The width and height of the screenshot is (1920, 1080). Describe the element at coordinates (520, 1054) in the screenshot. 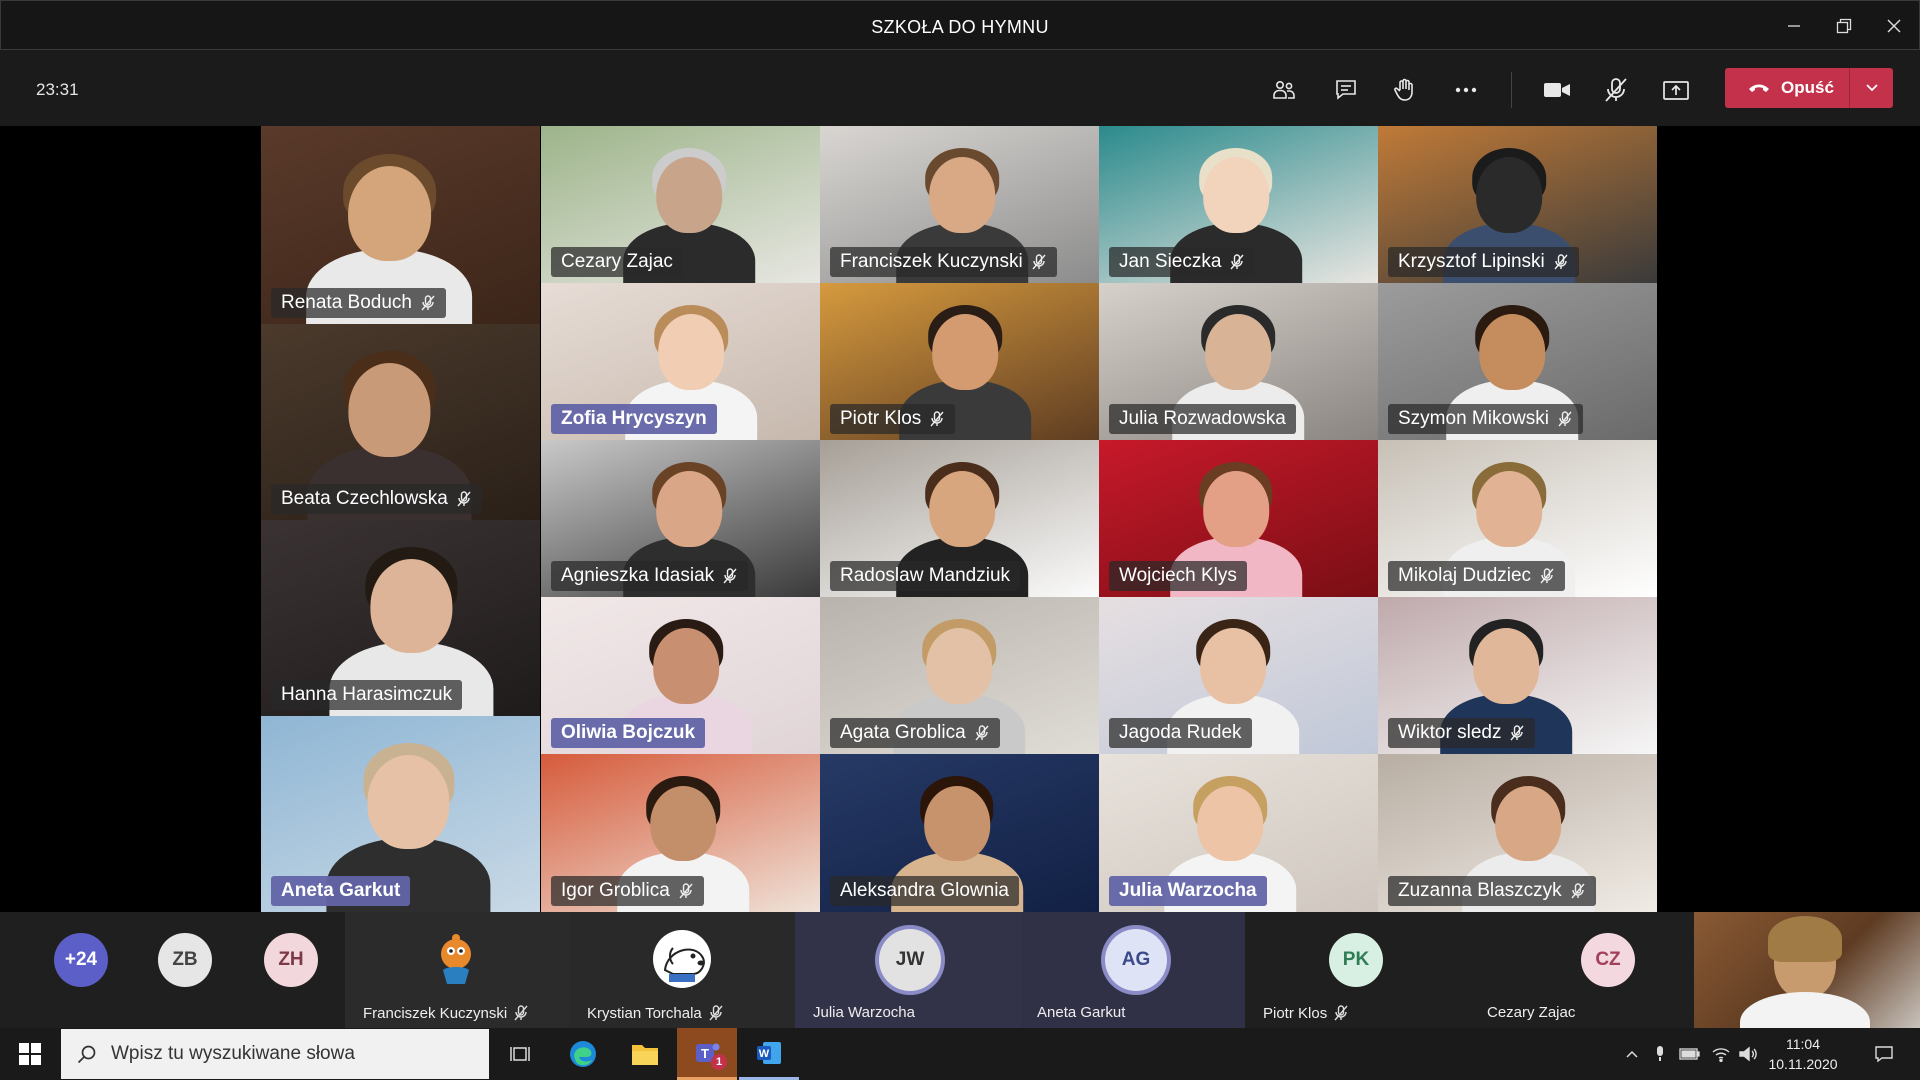

I see `task-view-button` at that location.